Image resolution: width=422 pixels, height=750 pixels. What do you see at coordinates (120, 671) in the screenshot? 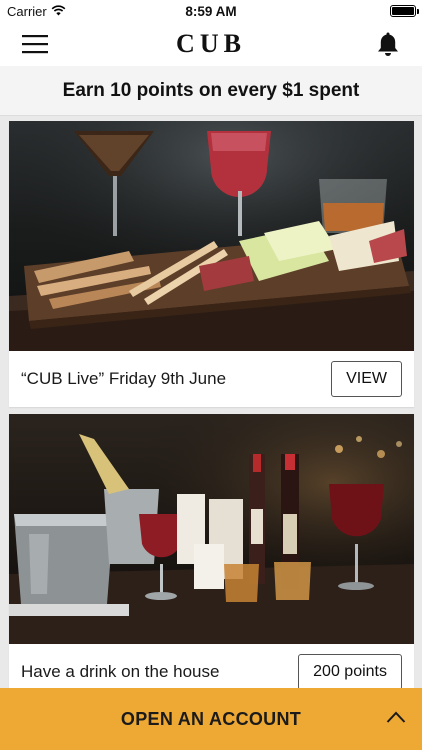
I see `card-title: Have a drink on the house` at bounding box center [120, 671].